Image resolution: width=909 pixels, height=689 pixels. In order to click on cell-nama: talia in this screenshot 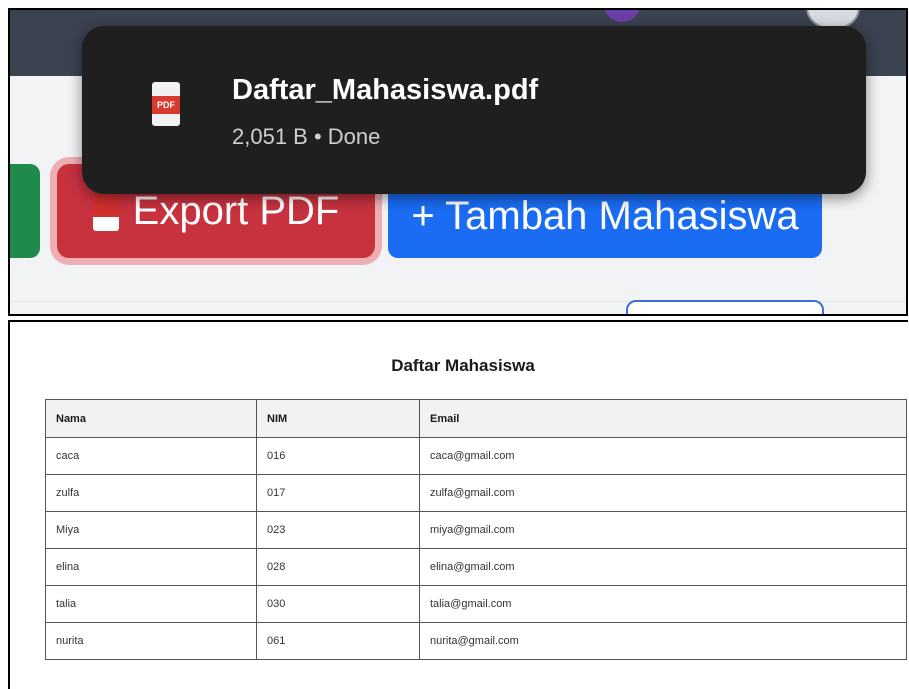, I will do `click(151, 604)`.